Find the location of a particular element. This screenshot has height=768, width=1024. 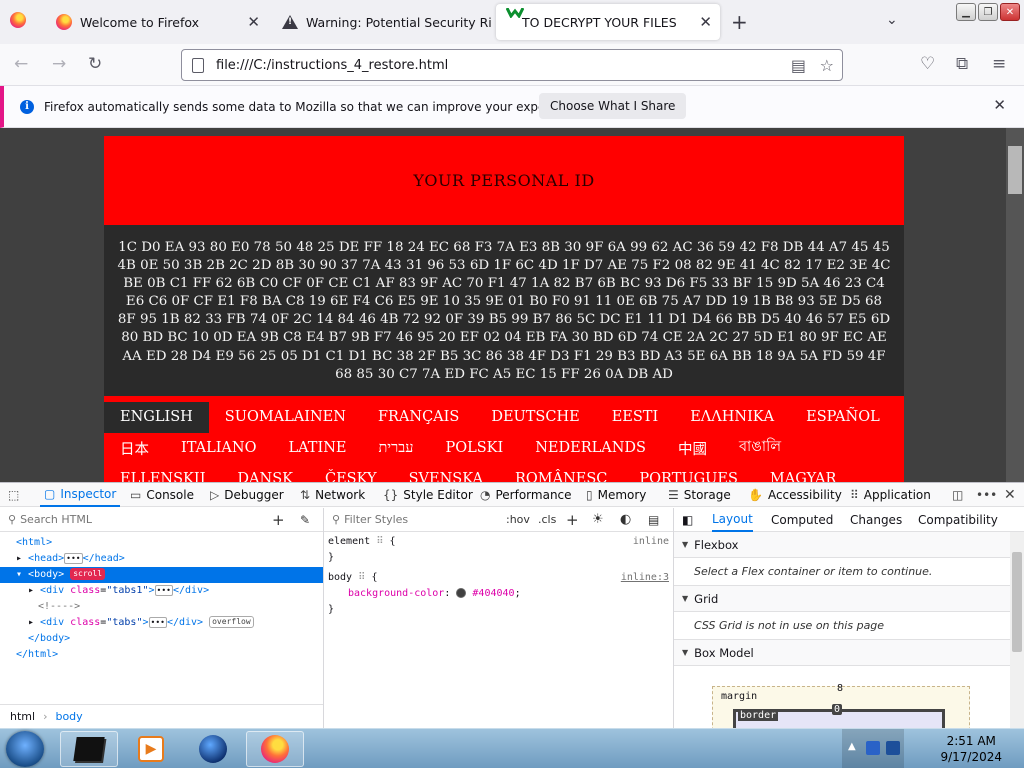

tab-network: ⇅ Network is located at coordinates (332, 495).